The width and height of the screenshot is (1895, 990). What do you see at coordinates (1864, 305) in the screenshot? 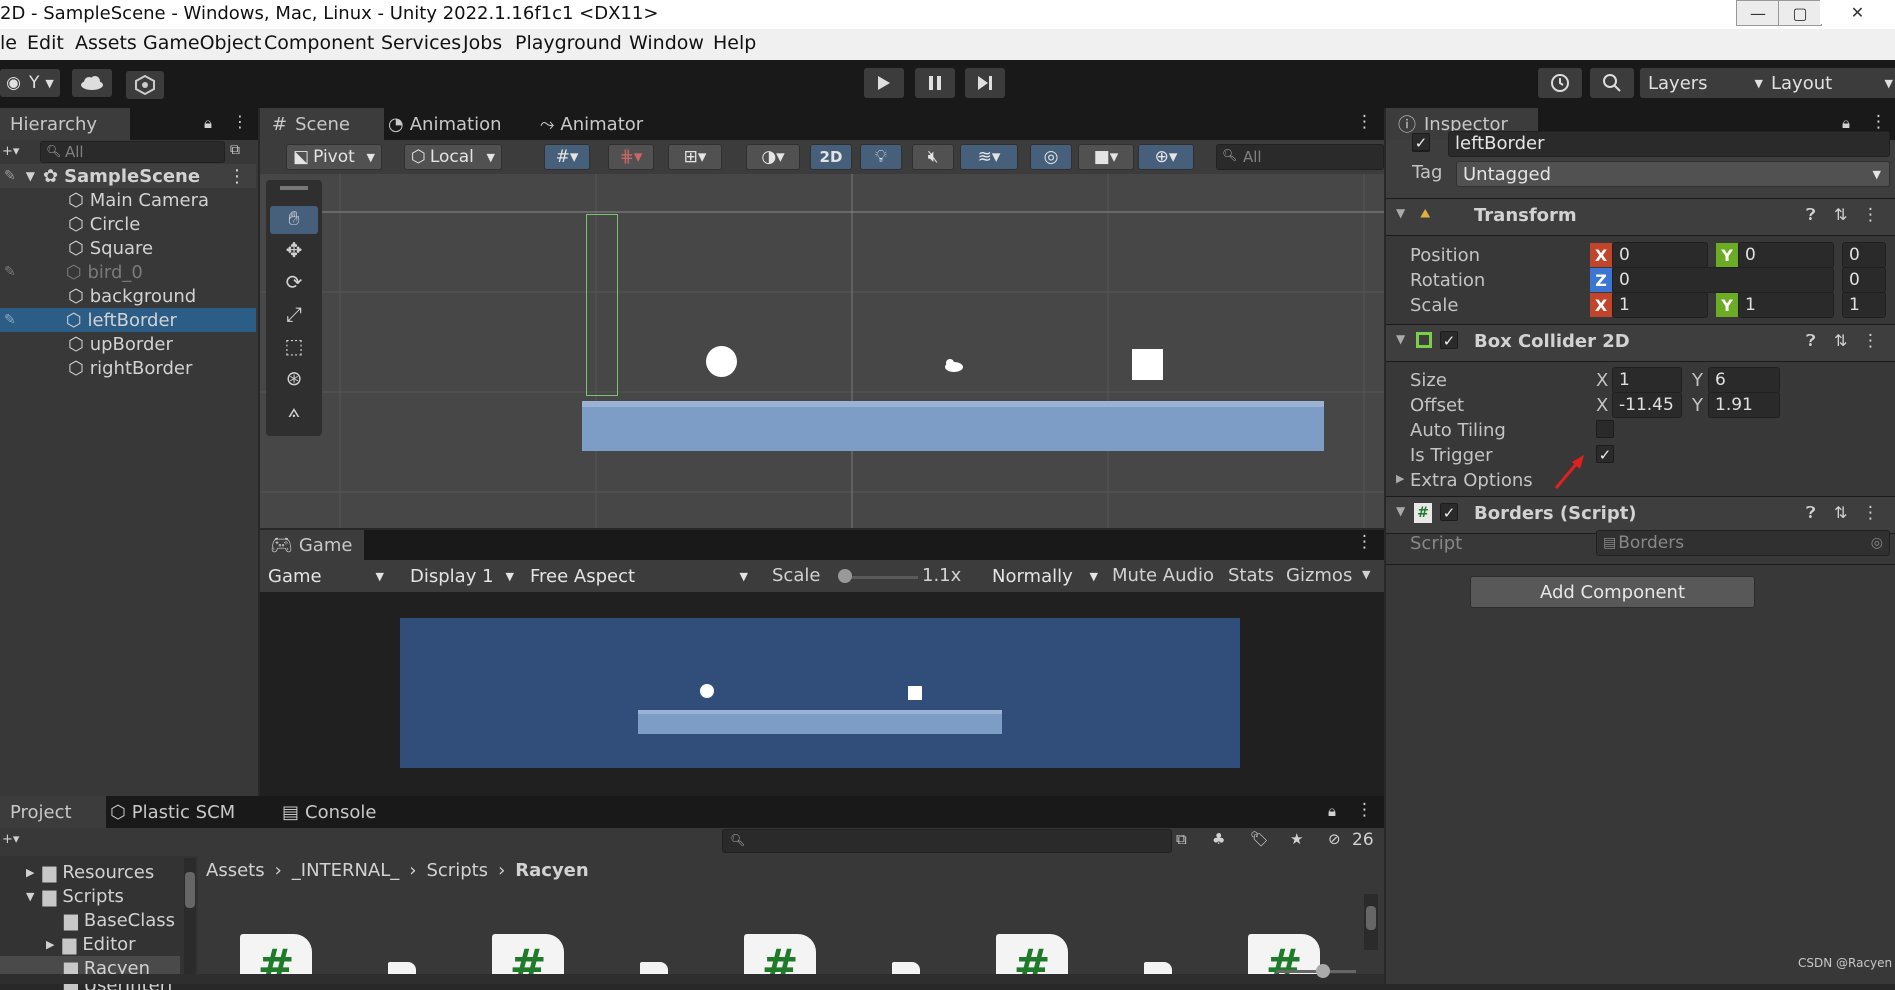
I see `scale-z-input: 1` at bounding box center [1864, 305].